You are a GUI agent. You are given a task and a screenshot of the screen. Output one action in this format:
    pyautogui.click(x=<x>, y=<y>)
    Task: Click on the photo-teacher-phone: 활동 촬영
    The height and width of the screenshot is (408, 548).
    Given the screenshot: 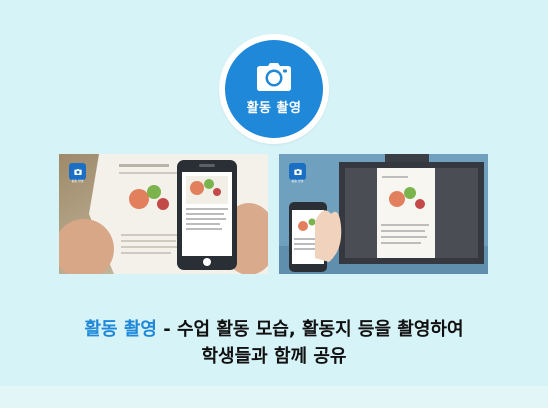 What is the action you would take?
    pyautogui.click(x=163, y=214)
    